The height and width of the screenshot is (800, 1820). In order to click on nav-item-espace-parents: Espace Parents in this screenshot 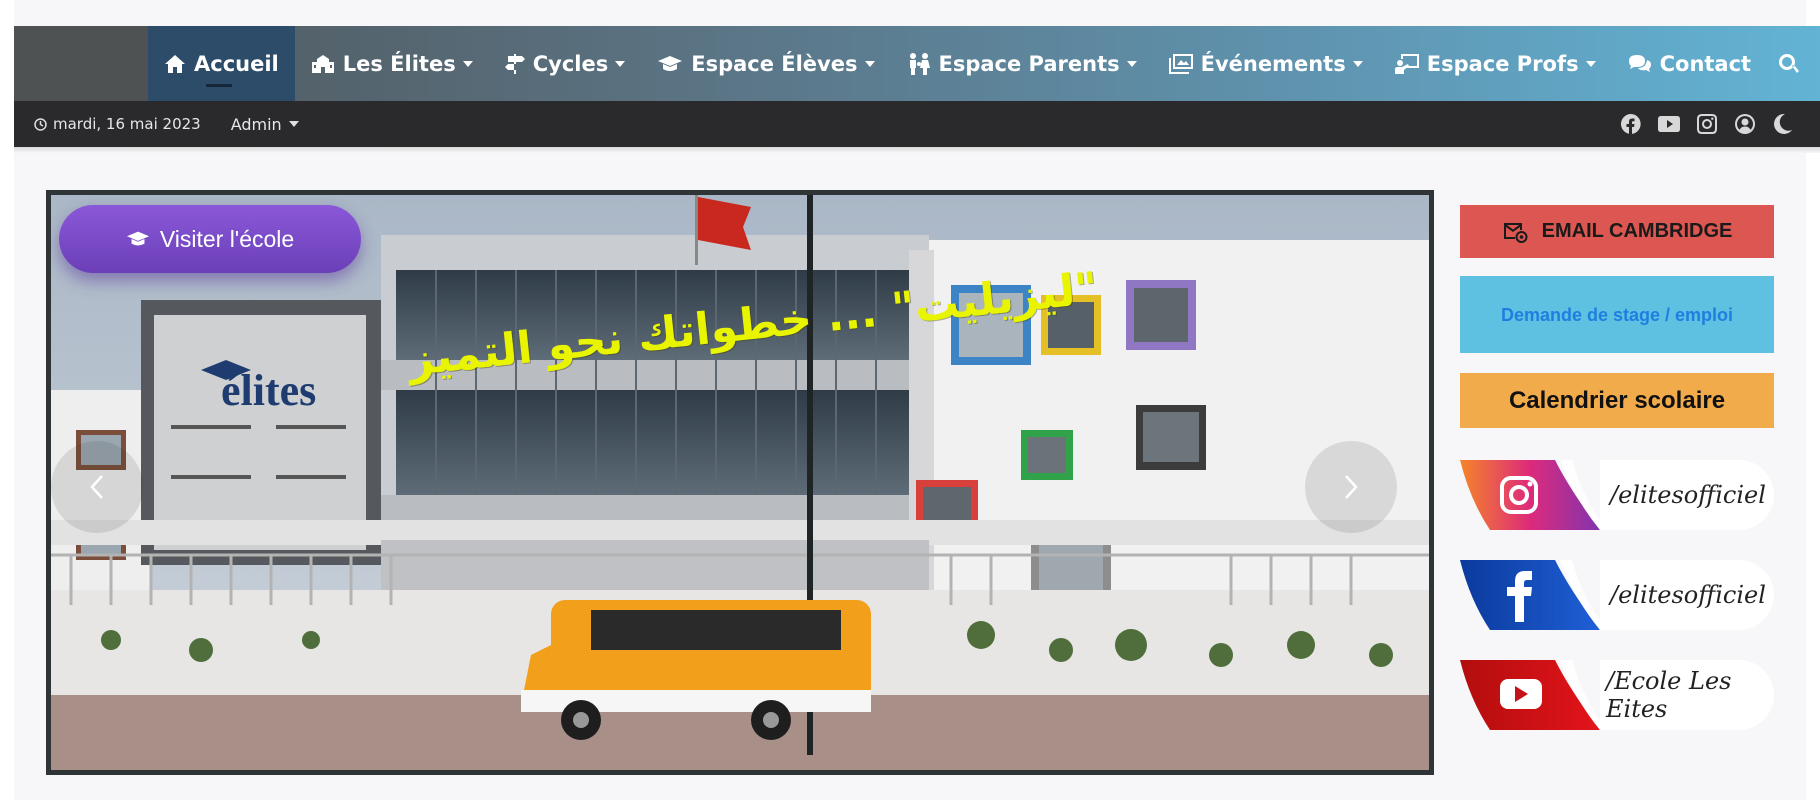, I will do `click(1022, 63)`.